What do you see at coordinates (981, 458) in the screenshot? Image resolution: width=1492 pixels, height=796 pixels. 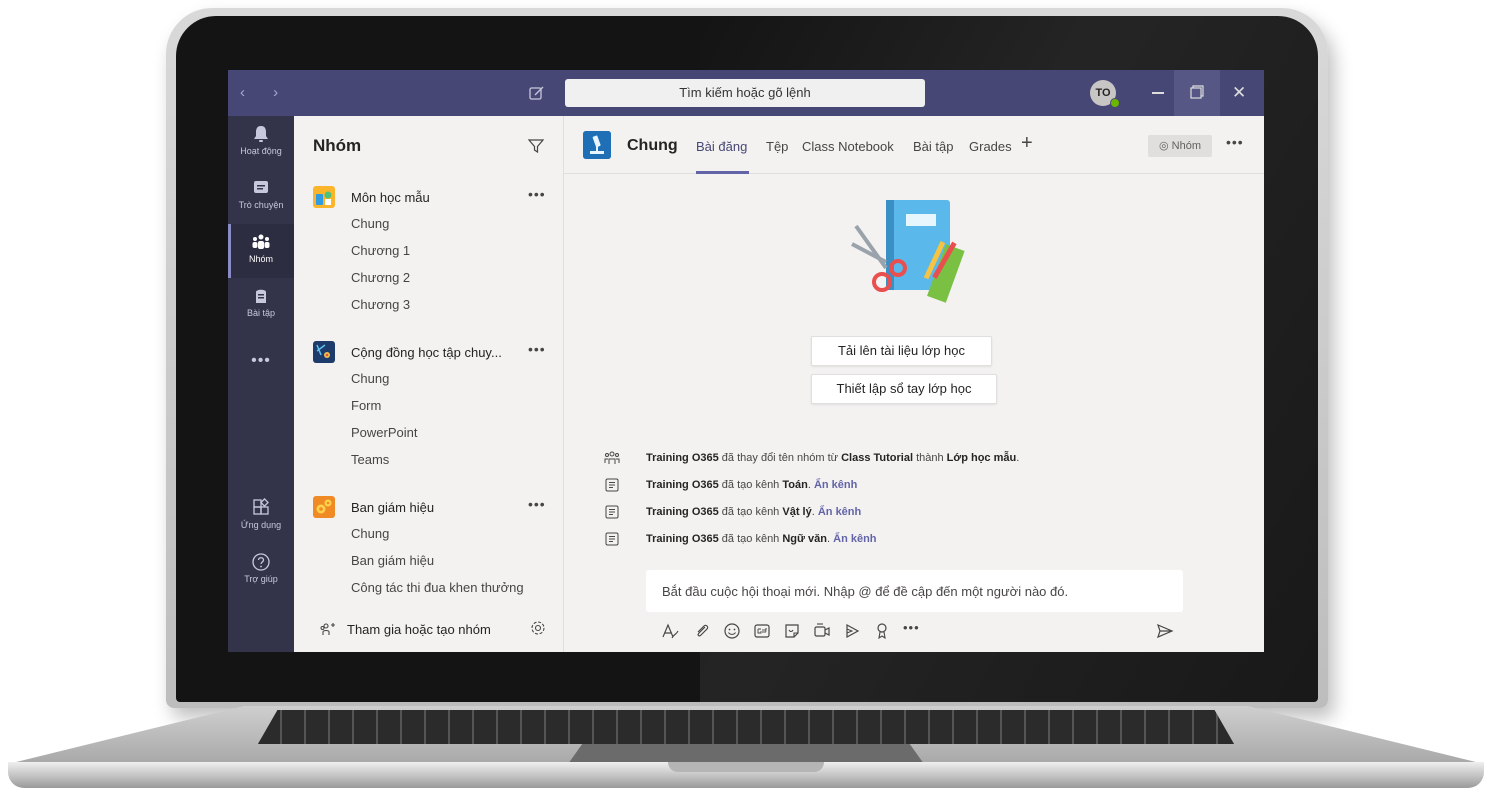 I see `activity-new-name: Lớp học mẫu` at bounding box center [981, 458].